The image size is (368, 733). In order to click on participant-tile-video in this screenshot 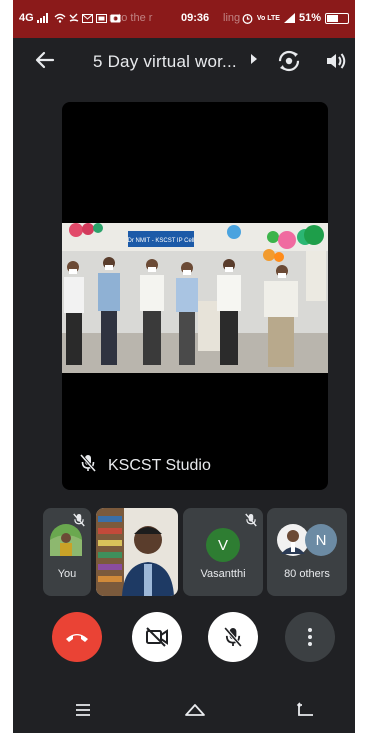, I will do `click(137, 552)`.